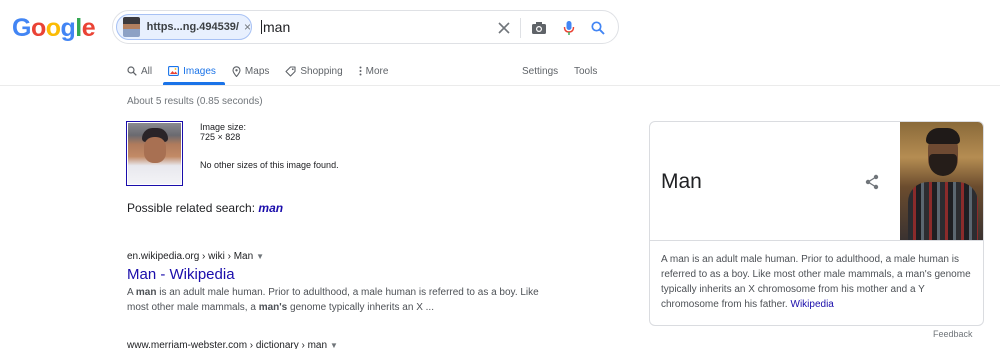 This screenshot has height=349, width=1000. Describe the element at coordinates (953, 334) in the screenshot. I see `feedback-link: Feedback` at that location.